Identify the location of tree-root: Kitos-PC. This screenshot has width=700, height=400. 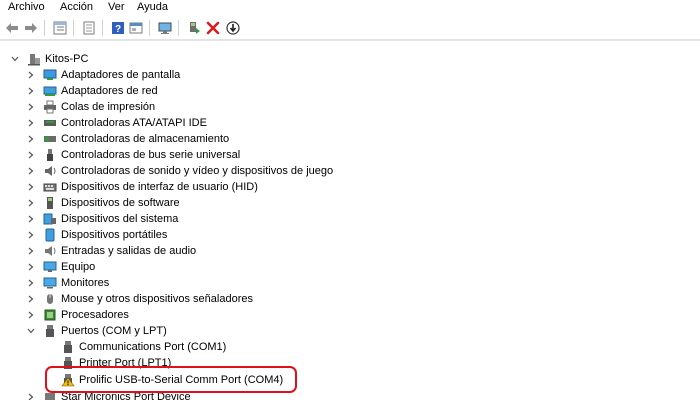
(350, 59).